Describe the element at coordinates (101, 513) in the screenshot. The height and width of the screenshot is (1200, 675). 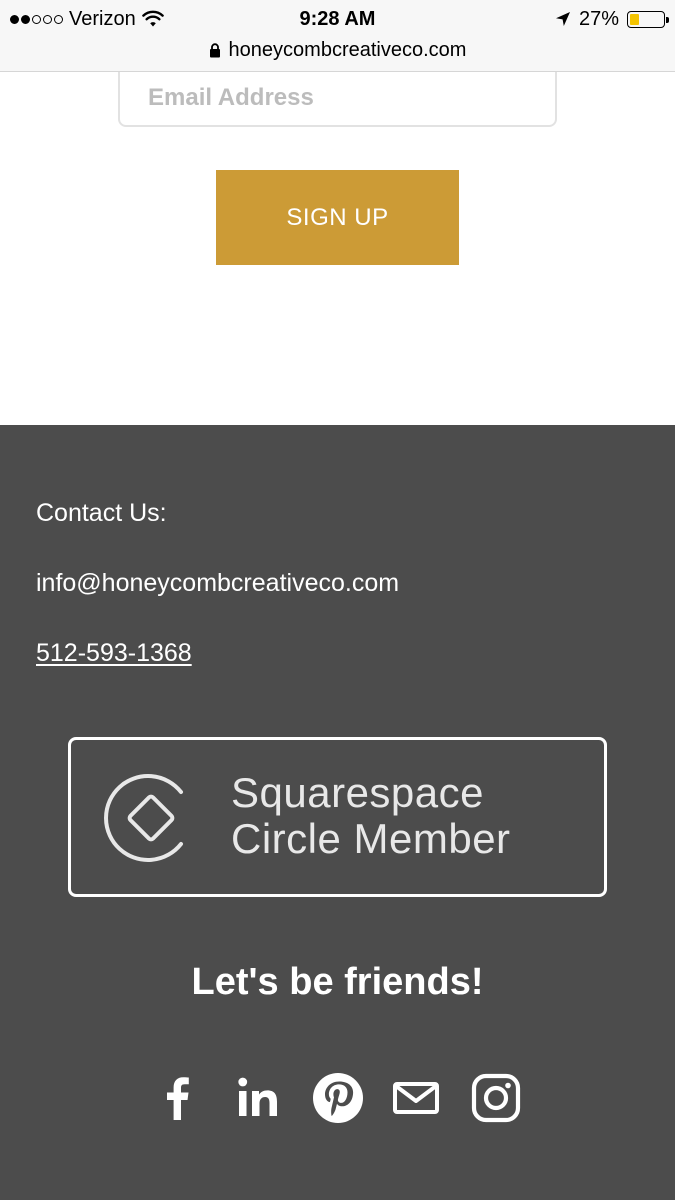
I see `contact-heading: Contact Us:` at that location.